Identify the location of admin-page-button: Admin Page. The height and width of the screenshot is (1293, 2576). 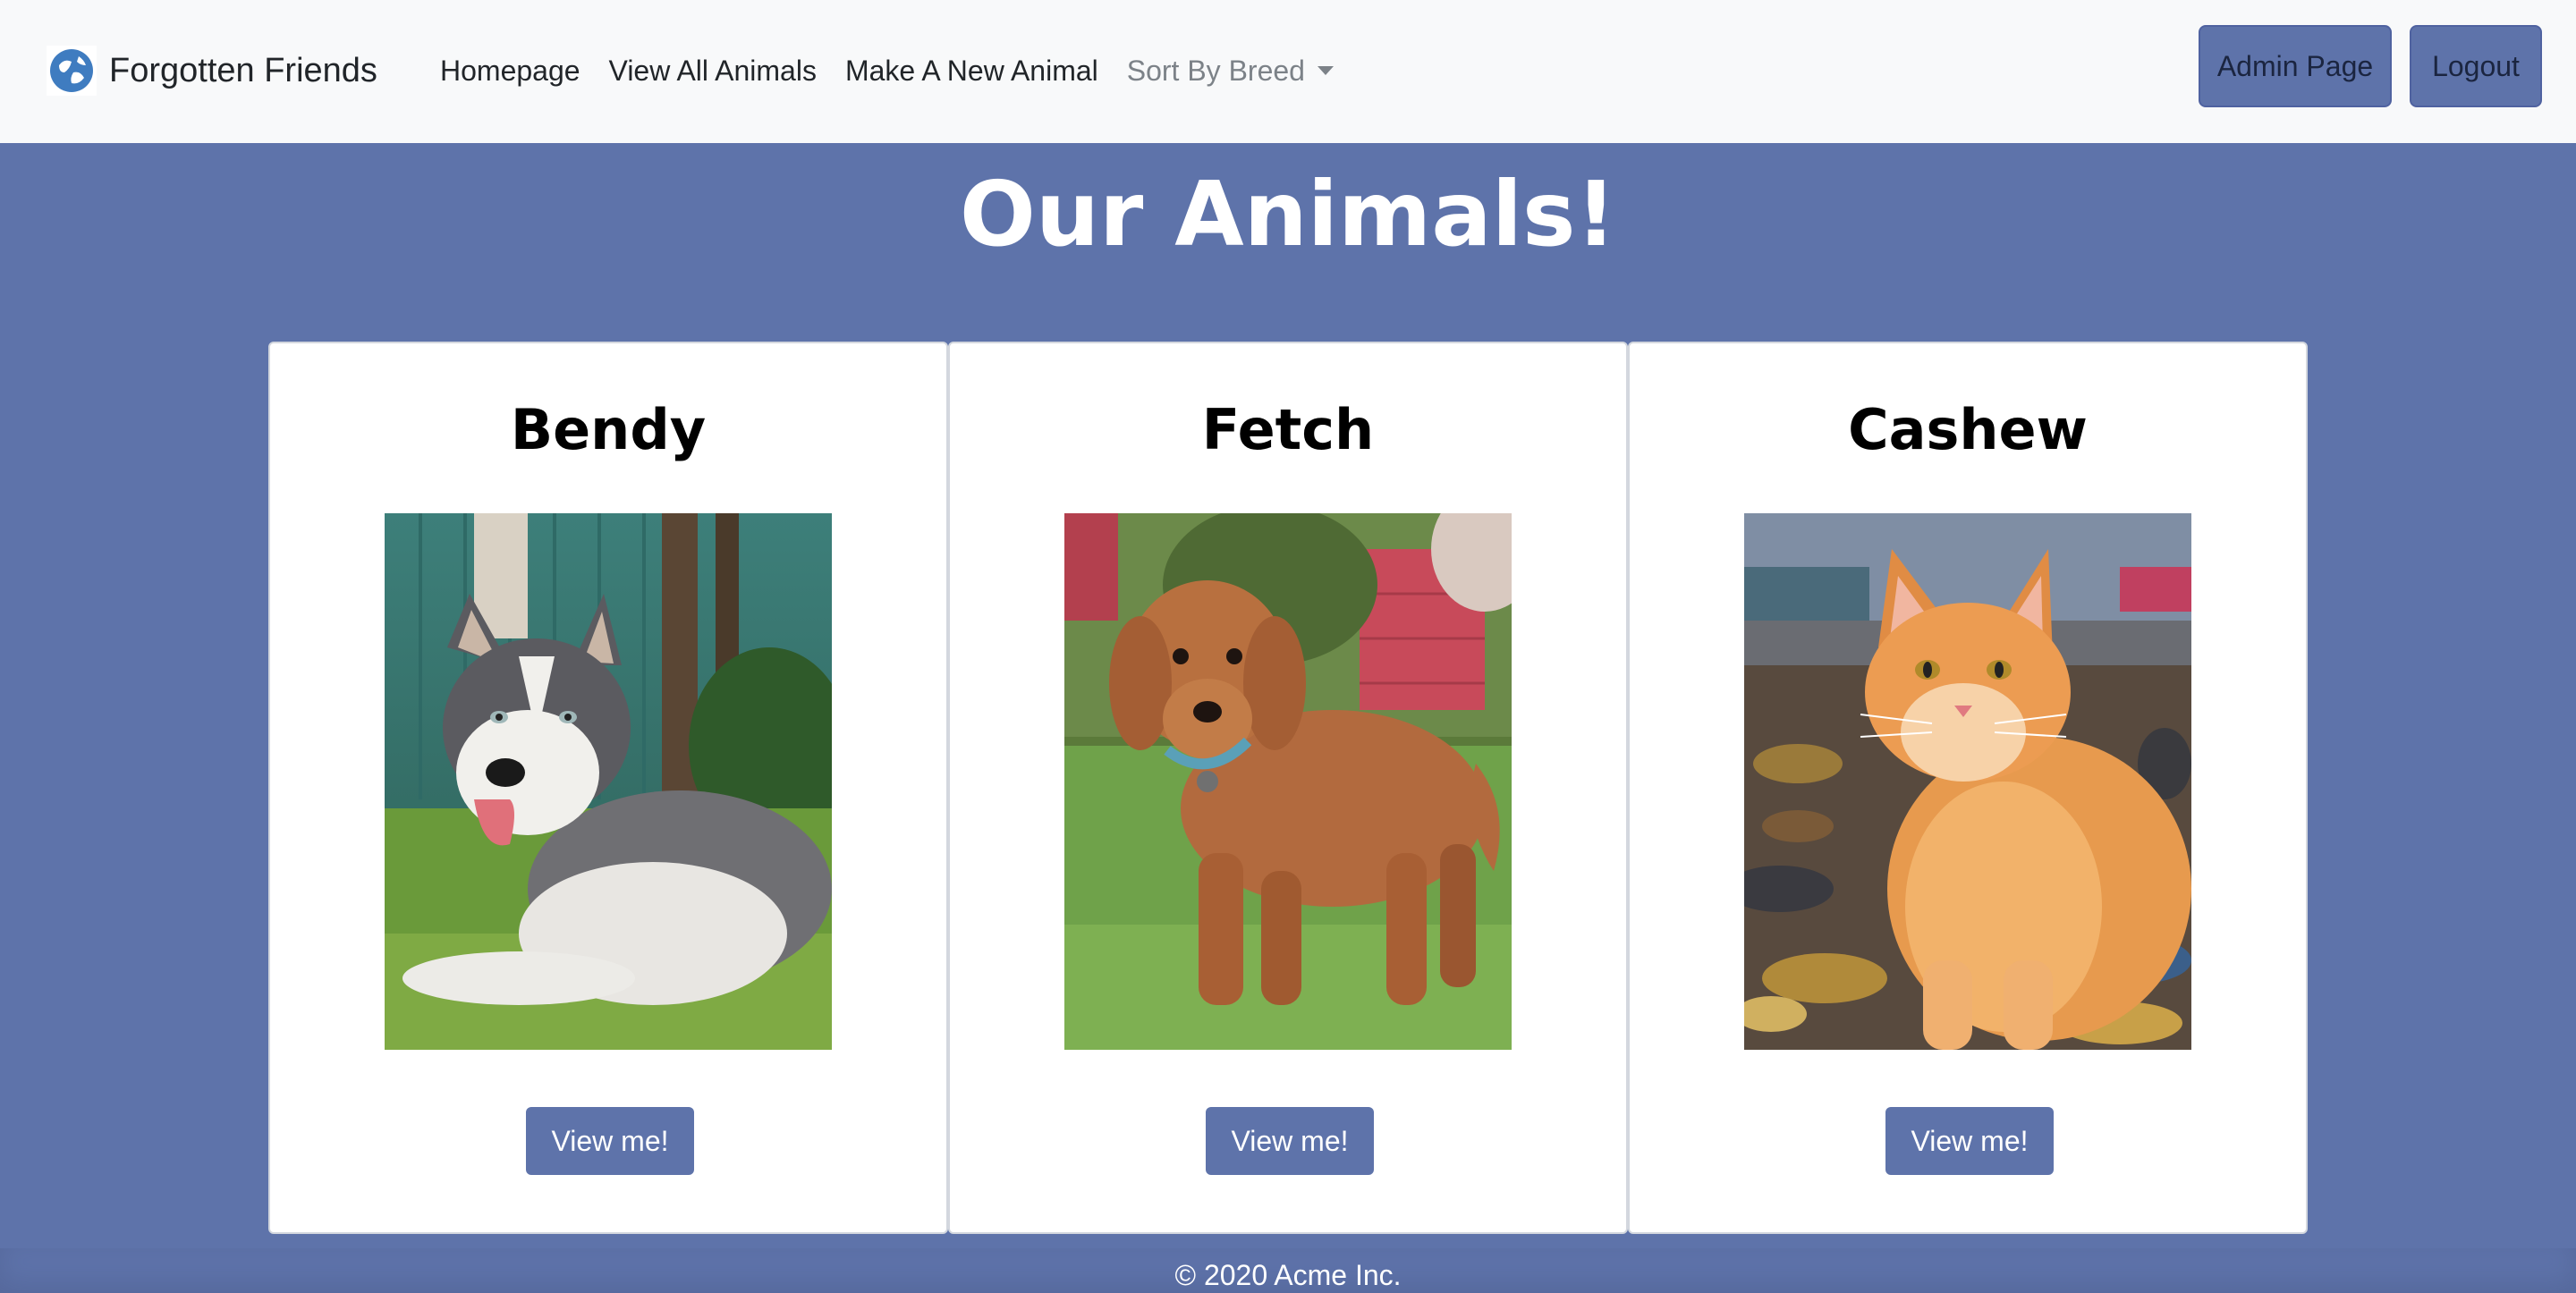
(2295, 66).